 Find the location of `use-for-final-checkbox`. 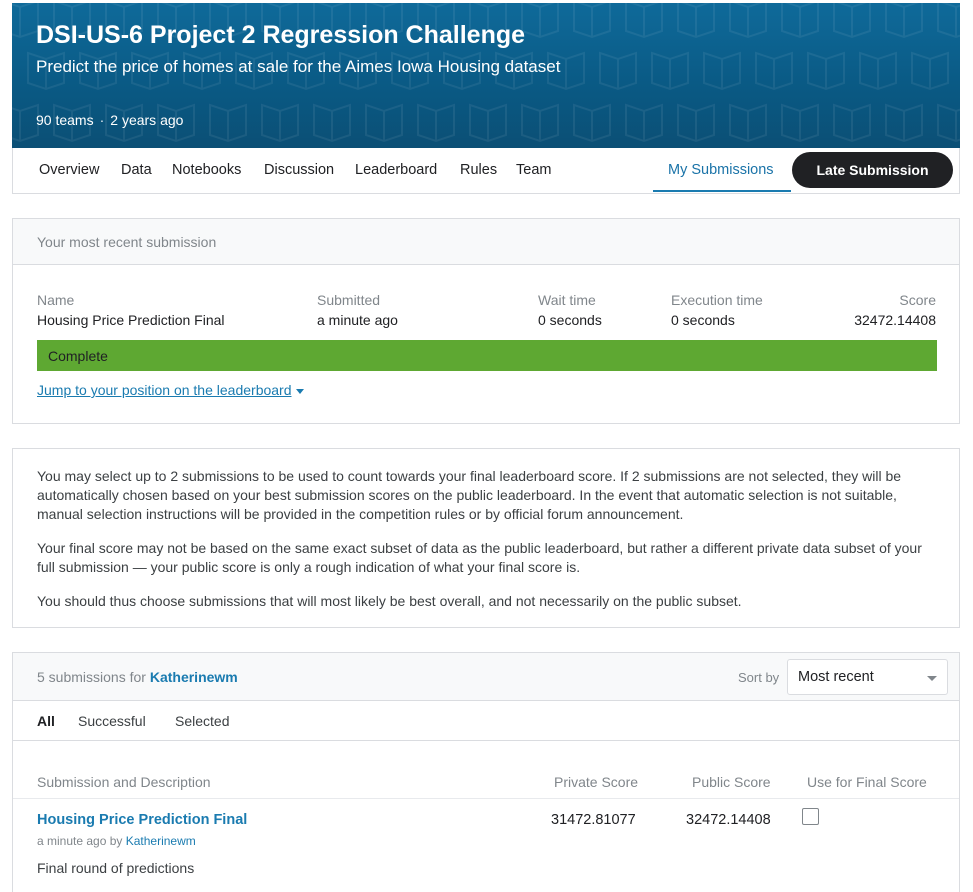

use-for-final-checkbox is located at coordinates (810, 816).